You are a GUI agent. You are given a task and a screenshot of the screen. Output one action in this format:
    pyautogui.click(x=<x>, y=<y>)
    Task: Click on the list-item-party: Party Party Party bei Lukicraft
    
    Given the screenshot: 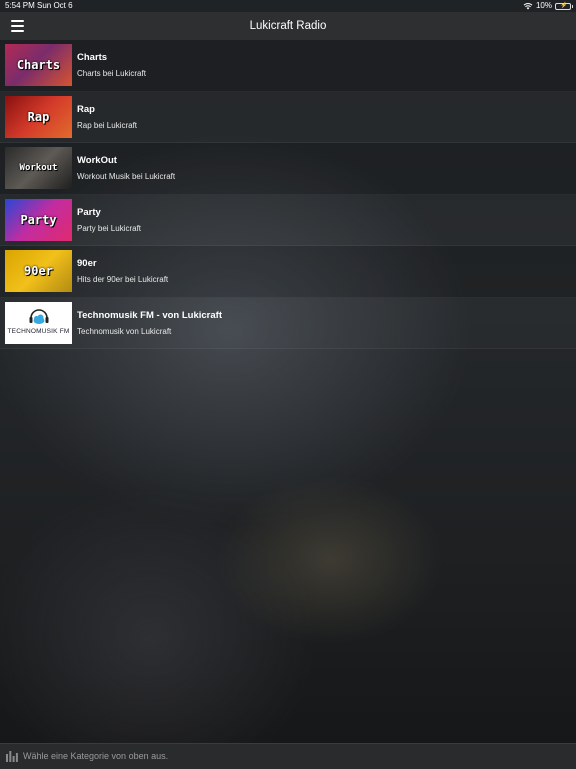 What is the action you would take?
    pyautogui.click(x=288, y=220)
    